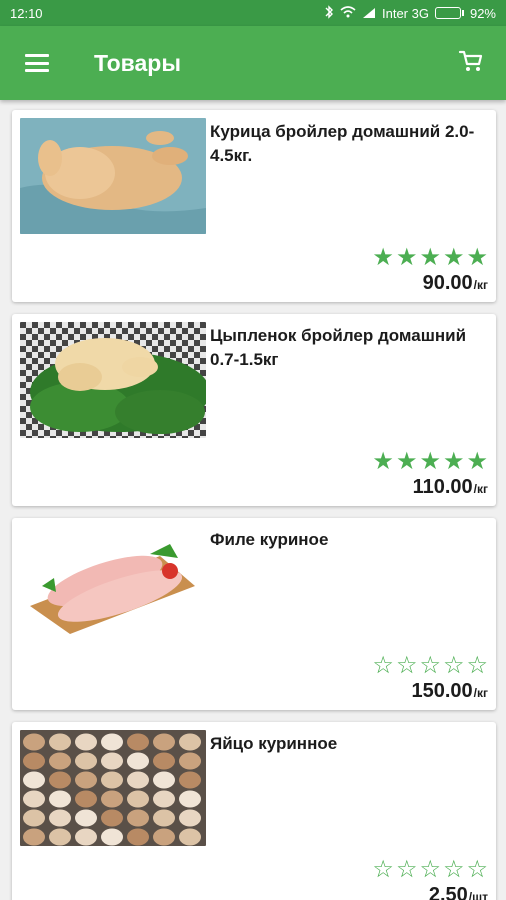 This screenshot has height=900, width=506. What do you see at coordinates (448, 892) in the screenshot?
I see `price-value: 2.50` at bounding box center [448, 892].